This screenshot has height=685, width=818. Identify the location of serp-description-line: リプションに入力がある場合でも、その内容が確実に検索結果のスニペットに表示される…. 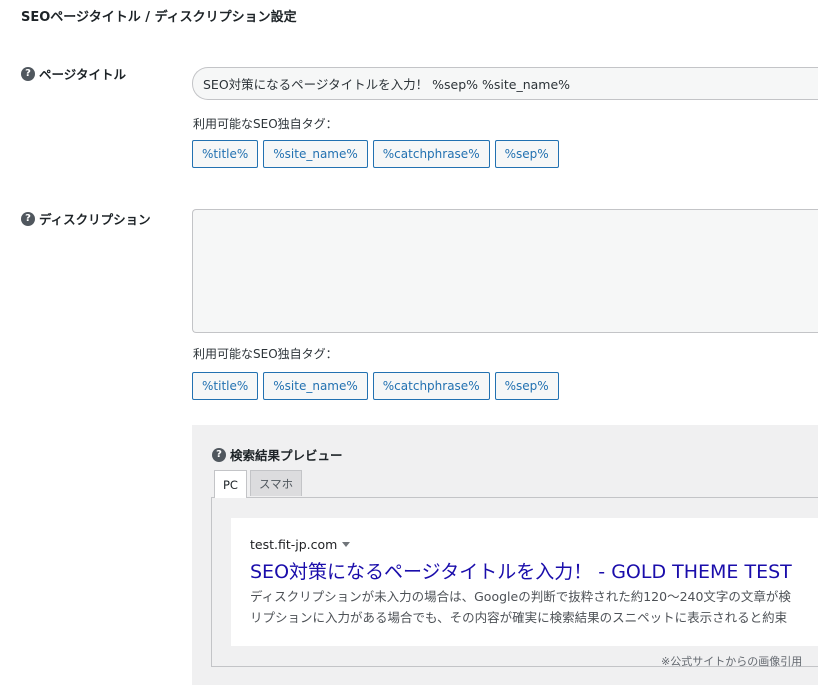
(519, 617).